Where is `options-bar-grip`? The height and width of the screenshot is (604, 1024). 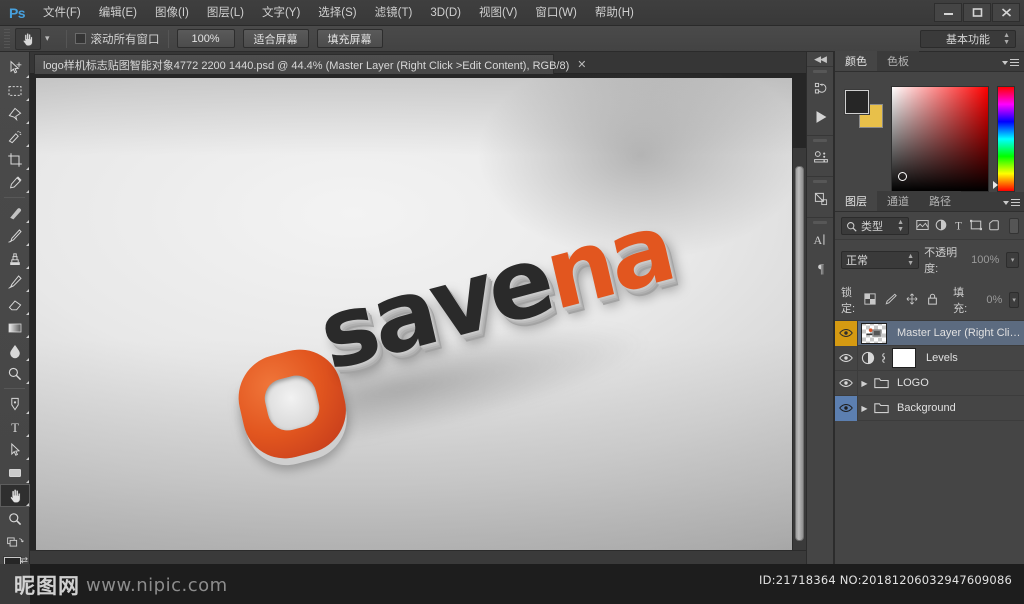 options-bar-grip is located at coordinates (7, 38).